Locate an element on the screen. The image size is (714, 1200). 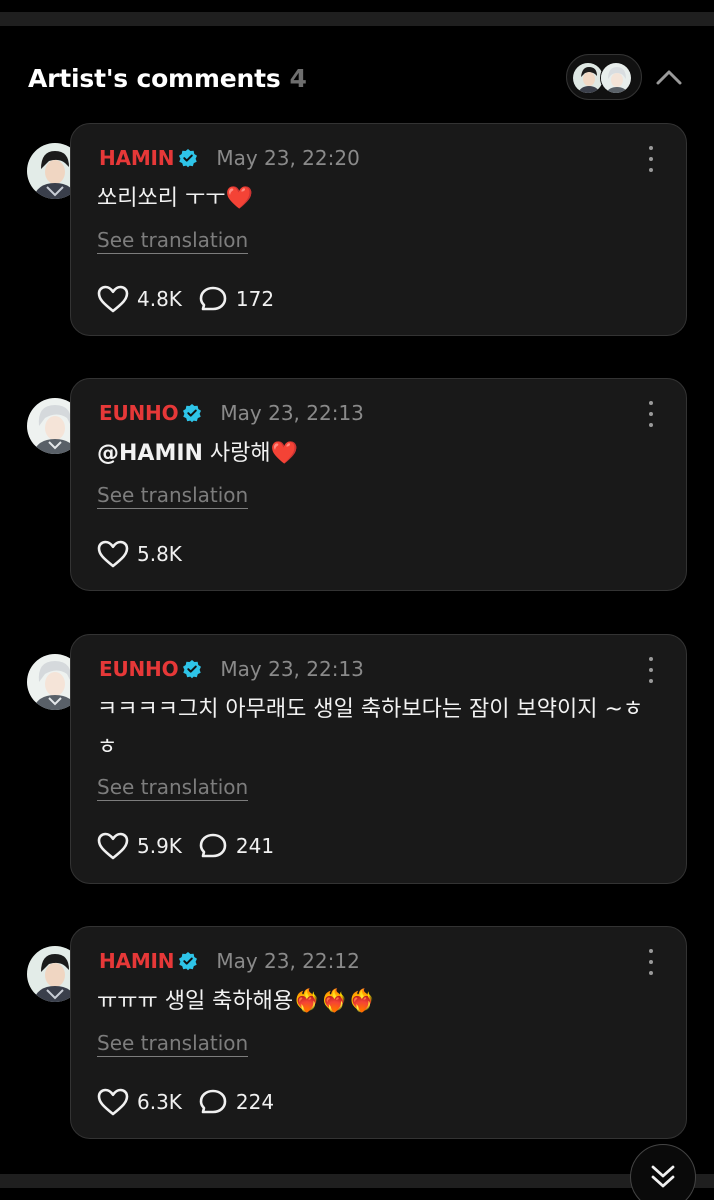
like-count: 4.8K is located at coordinates (159, 299).